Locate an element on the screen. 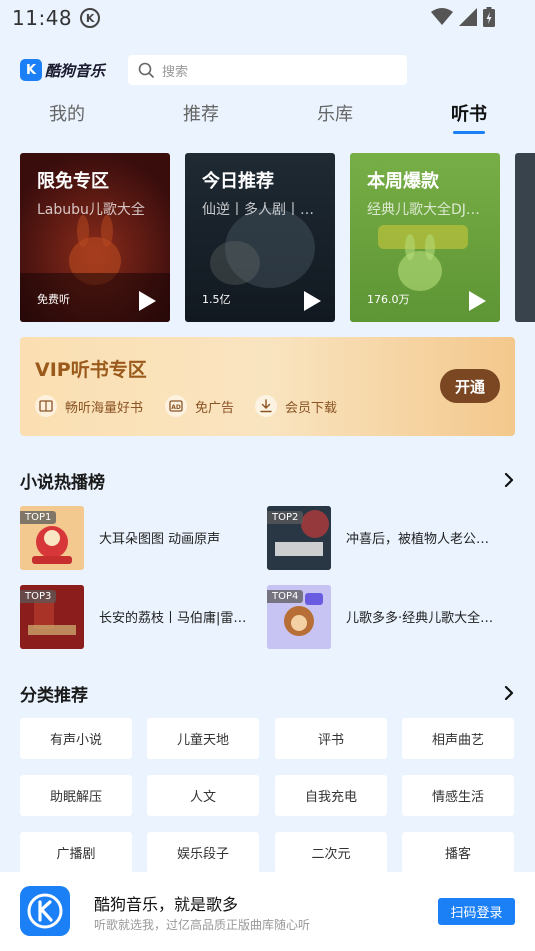  tab-audiobooks-label: 听书 is located at coordinates (469, 114).